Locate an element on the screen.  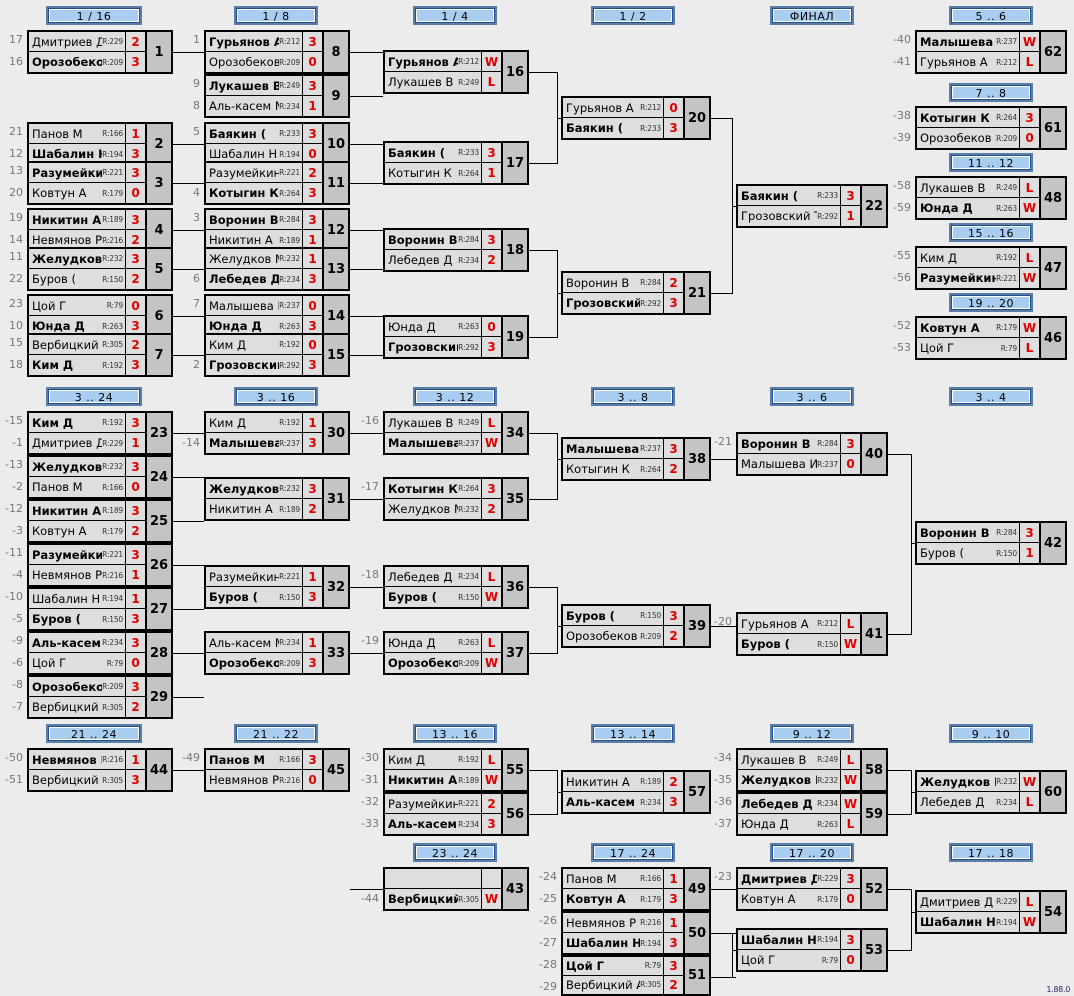
match-player-row: Малышева ИR:237W is located at coordinates (978, 42).